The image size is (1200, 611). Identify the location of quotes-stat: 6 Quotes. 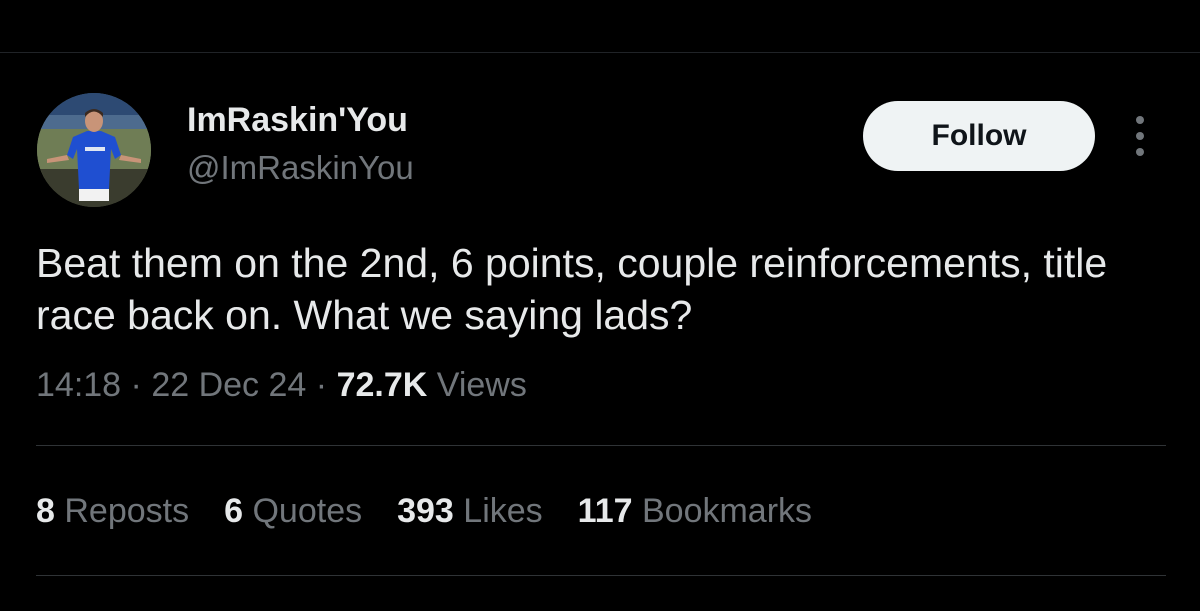
(293, 511).